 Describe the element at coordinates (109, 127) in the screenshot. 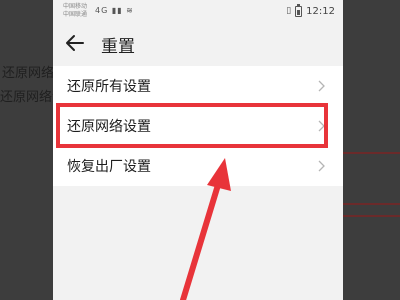

I see `list-item-label: 还原网络设置` at that location.